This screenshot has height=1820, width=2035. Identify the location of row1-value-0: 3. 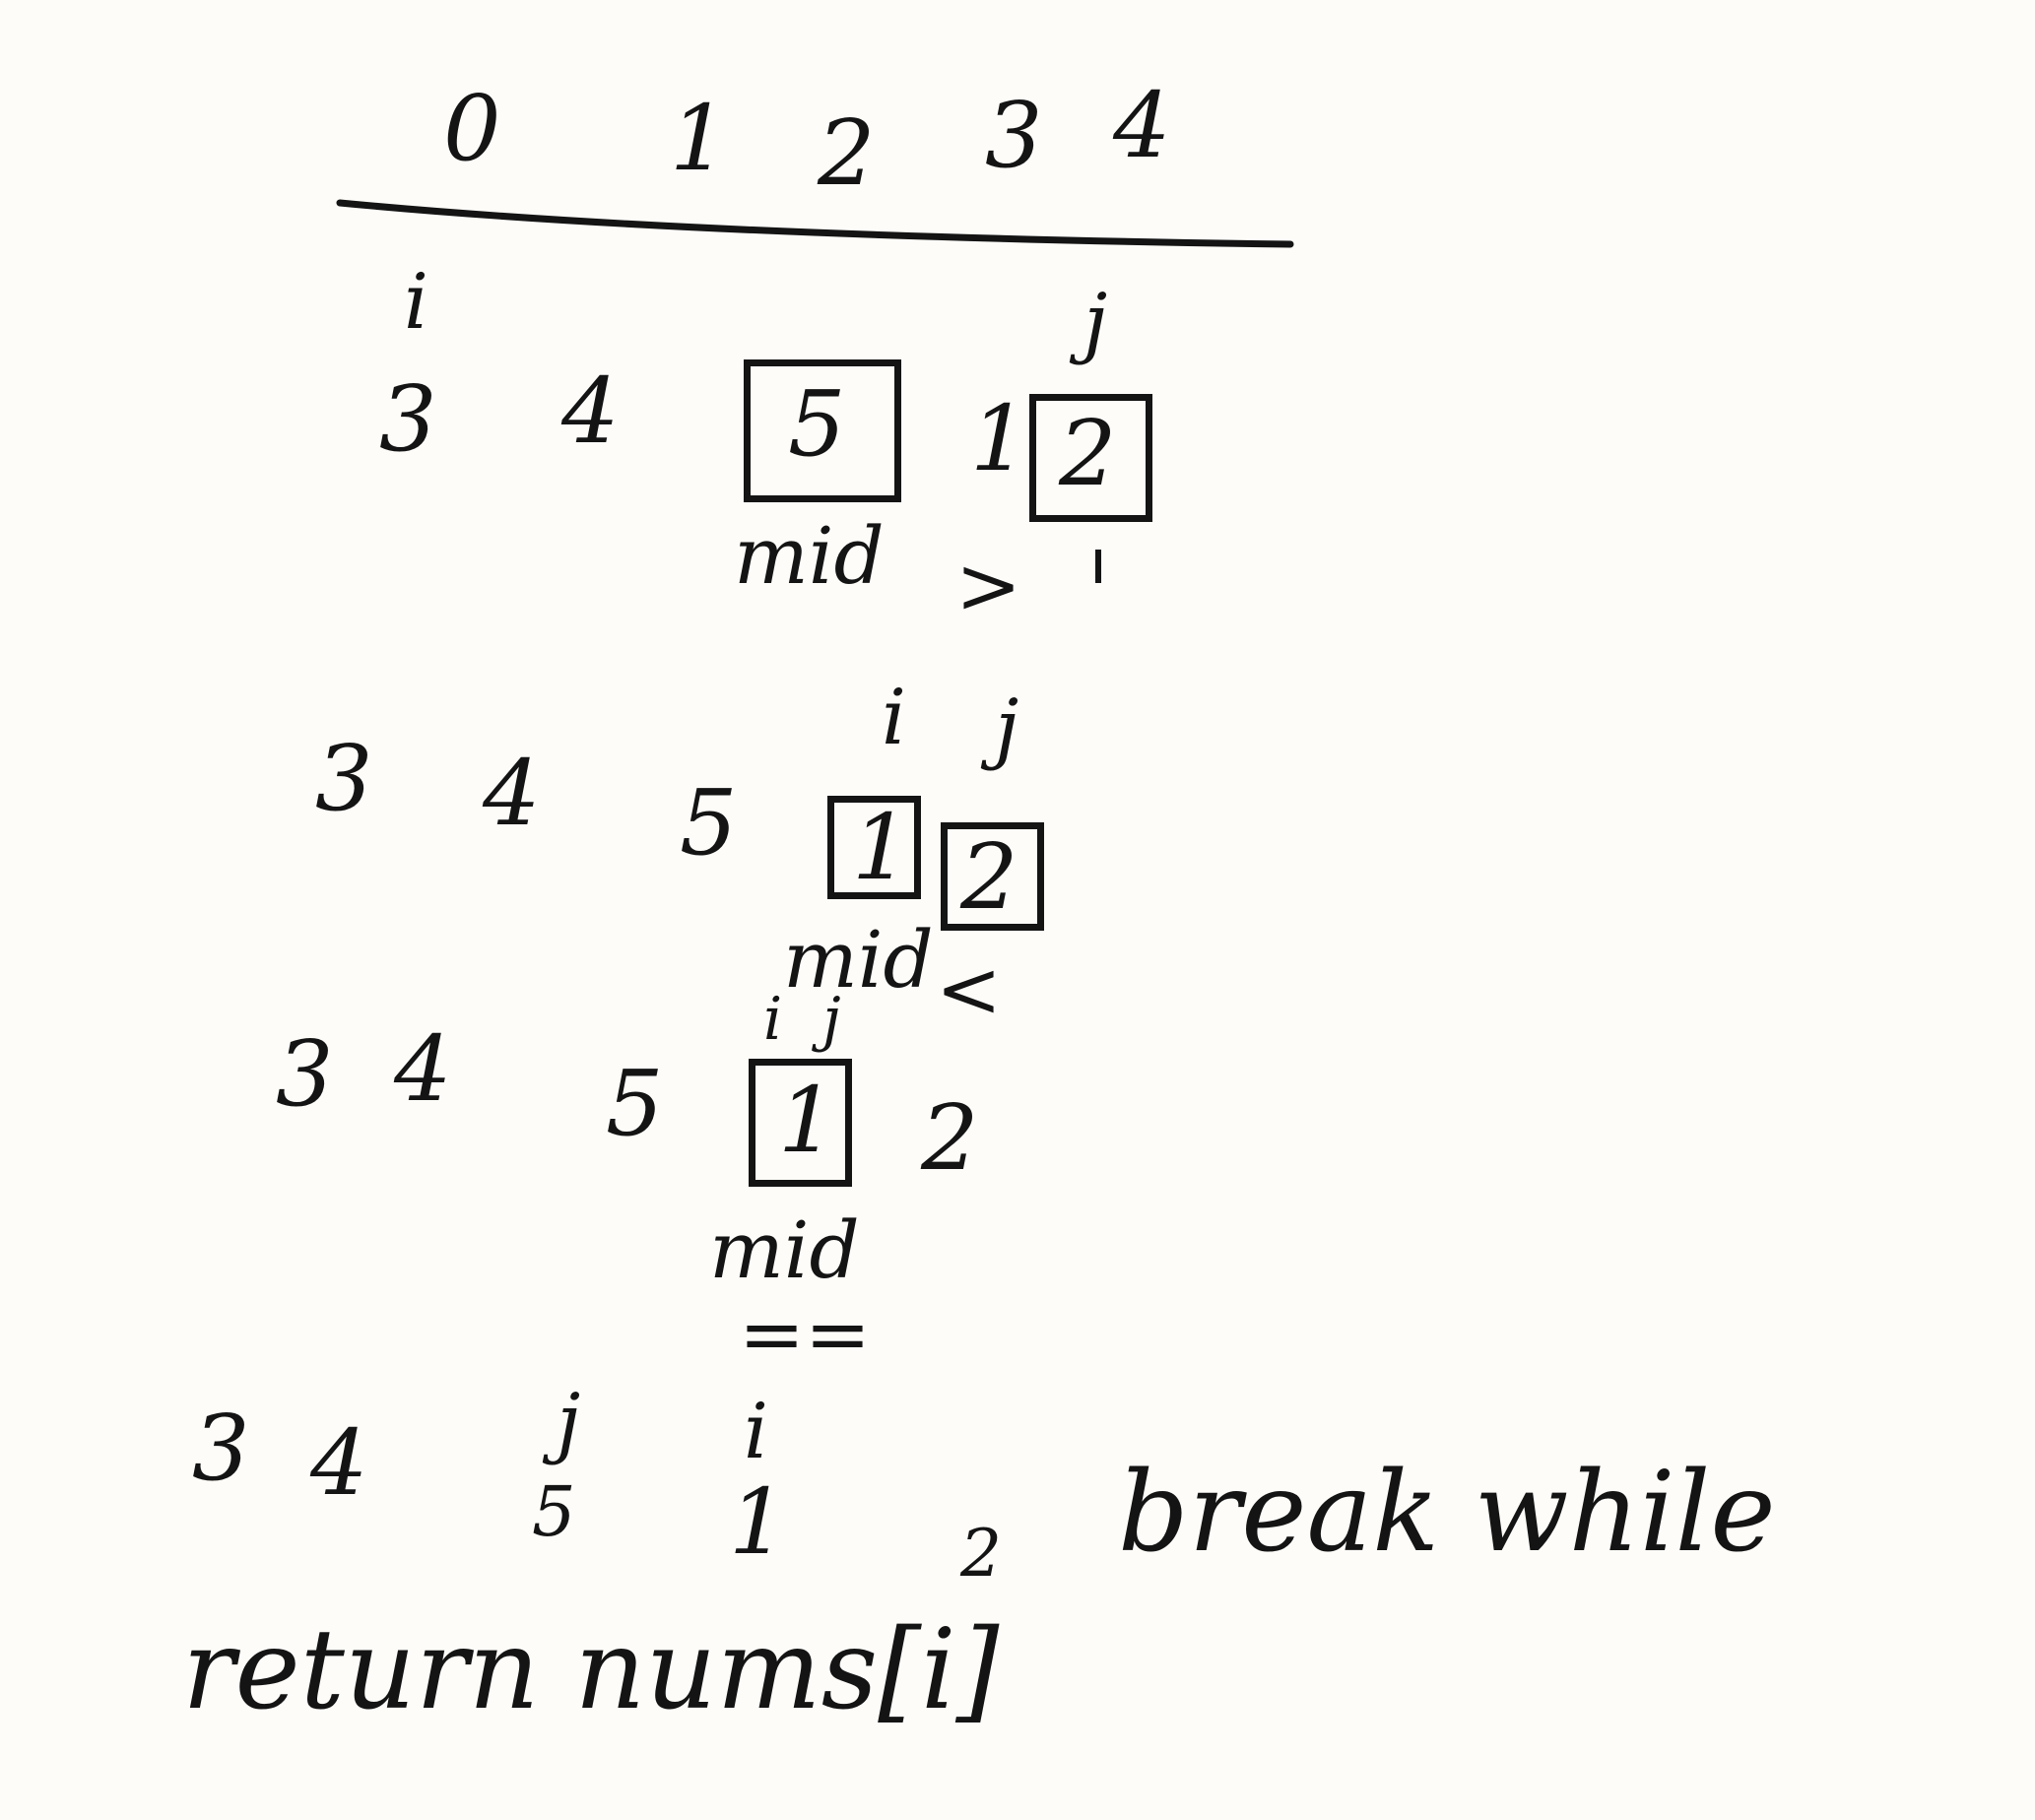
(408, 419).